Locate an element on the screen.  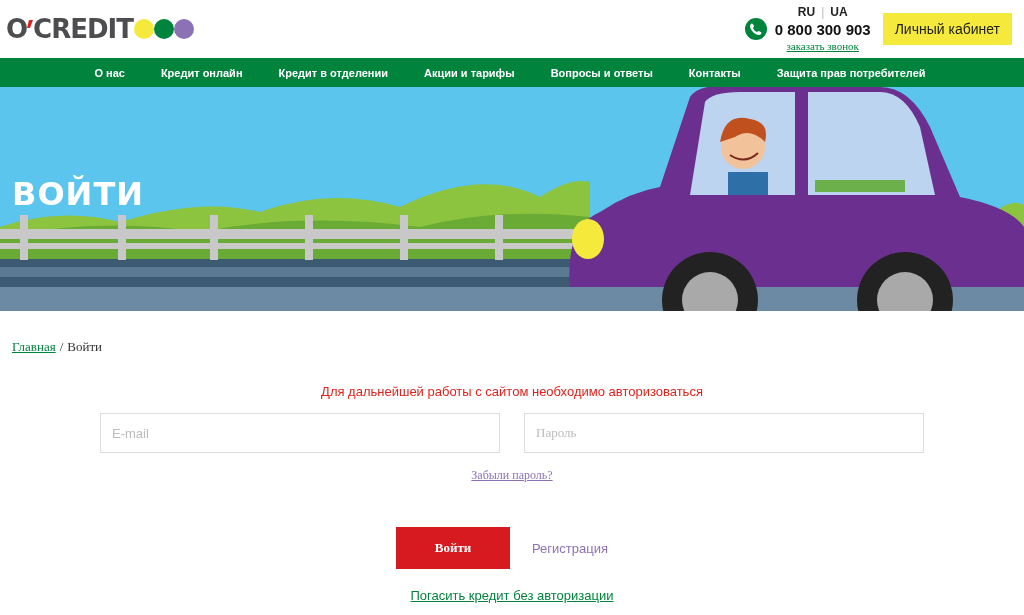
logo-text: O is located at coordinates (17, 29).